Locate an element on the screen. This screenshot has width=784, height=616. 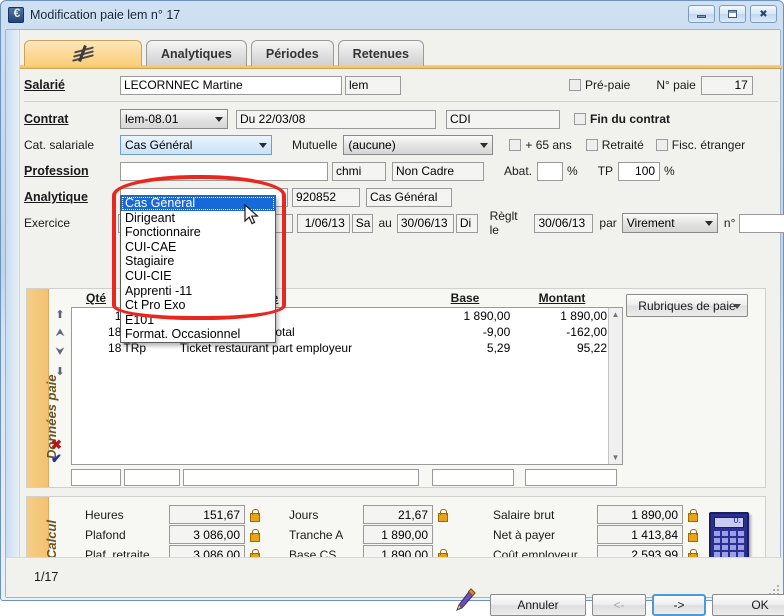
salarie-code-input: lem is located at coordinates (373, 85).